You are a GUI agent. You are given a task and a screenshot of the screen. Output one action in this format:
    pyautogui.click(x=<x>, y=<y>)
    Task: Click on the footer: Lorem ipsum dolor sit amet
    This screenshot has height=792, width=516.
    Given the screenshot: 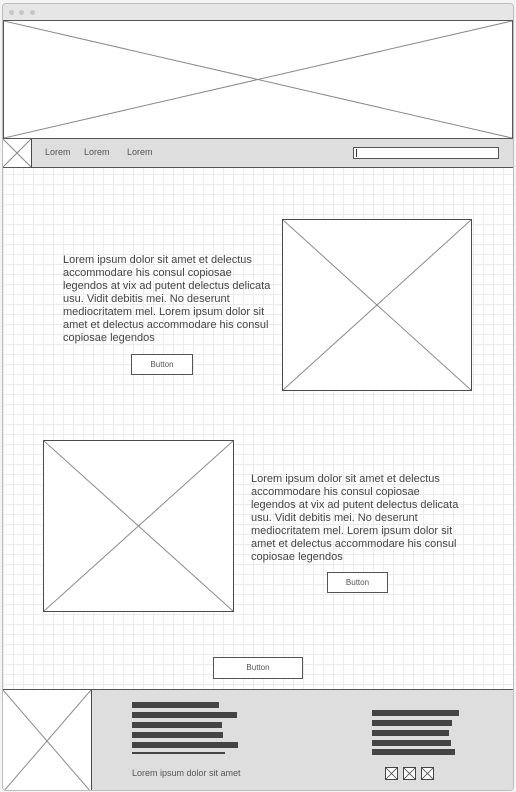 What is the action you would take?
    pyautogui.click(x=258, y=739)
    